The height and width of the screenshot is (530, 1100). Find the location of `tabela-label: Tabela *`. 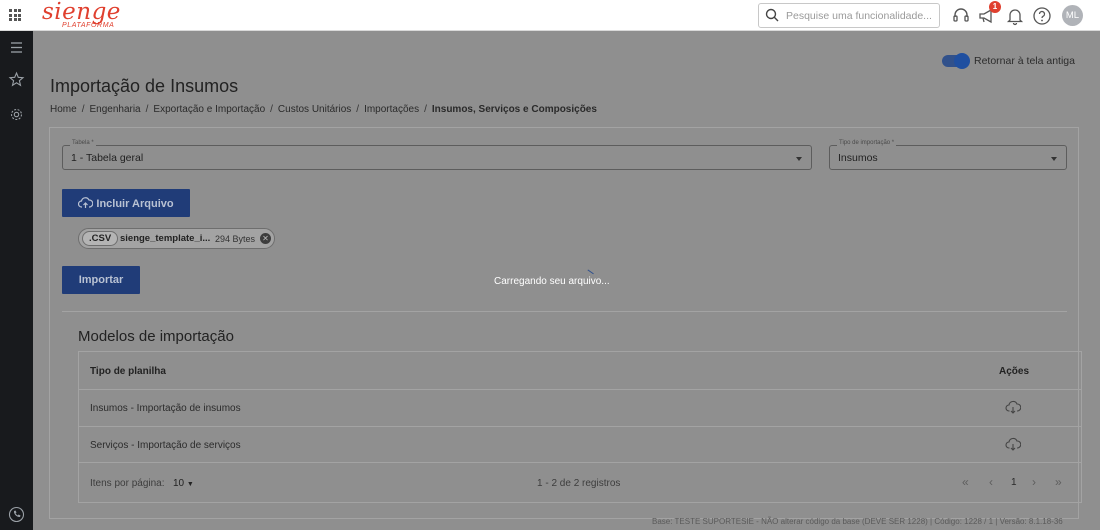

tabela-label: Tabela * is located at coordinates (83, 143).